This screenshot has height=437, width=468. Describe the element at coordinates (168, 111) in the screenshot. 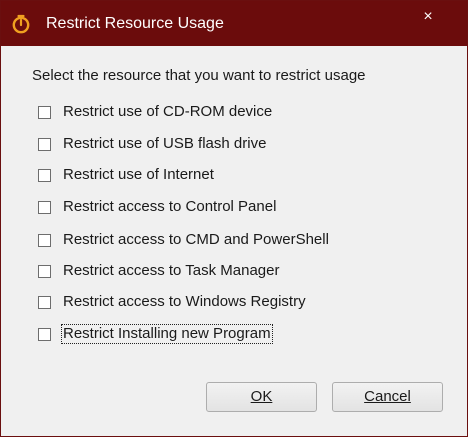

I see `option-label: Restrict use of CD-ROM device` at that location.